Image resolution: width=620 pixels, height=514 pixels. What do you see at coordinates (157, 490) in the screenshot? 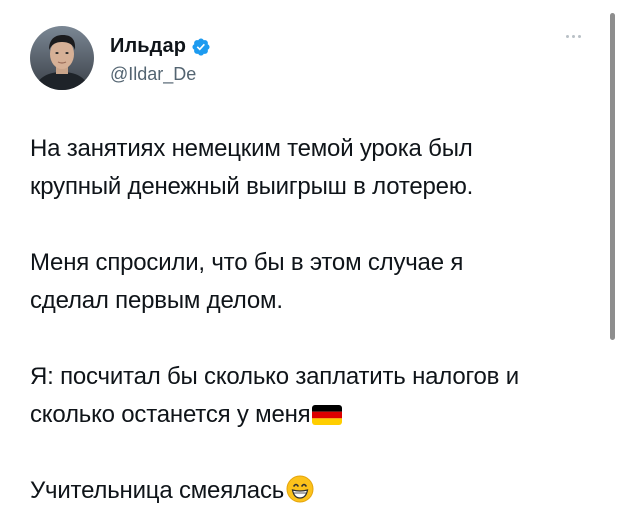
I see `tweet-line: Учительница смеялась` at bounding box center [157, 490].